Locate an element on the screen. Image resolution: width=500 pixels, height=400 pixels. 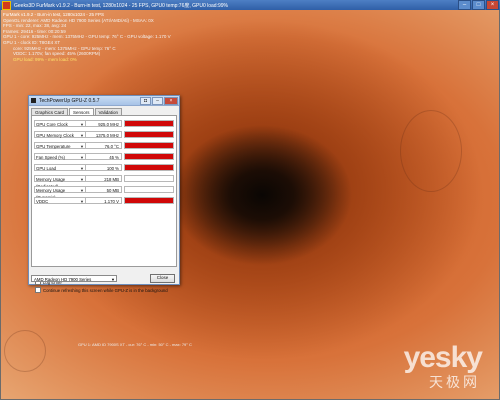
watermark-logo: yesky is located at coordinates (443, 357).